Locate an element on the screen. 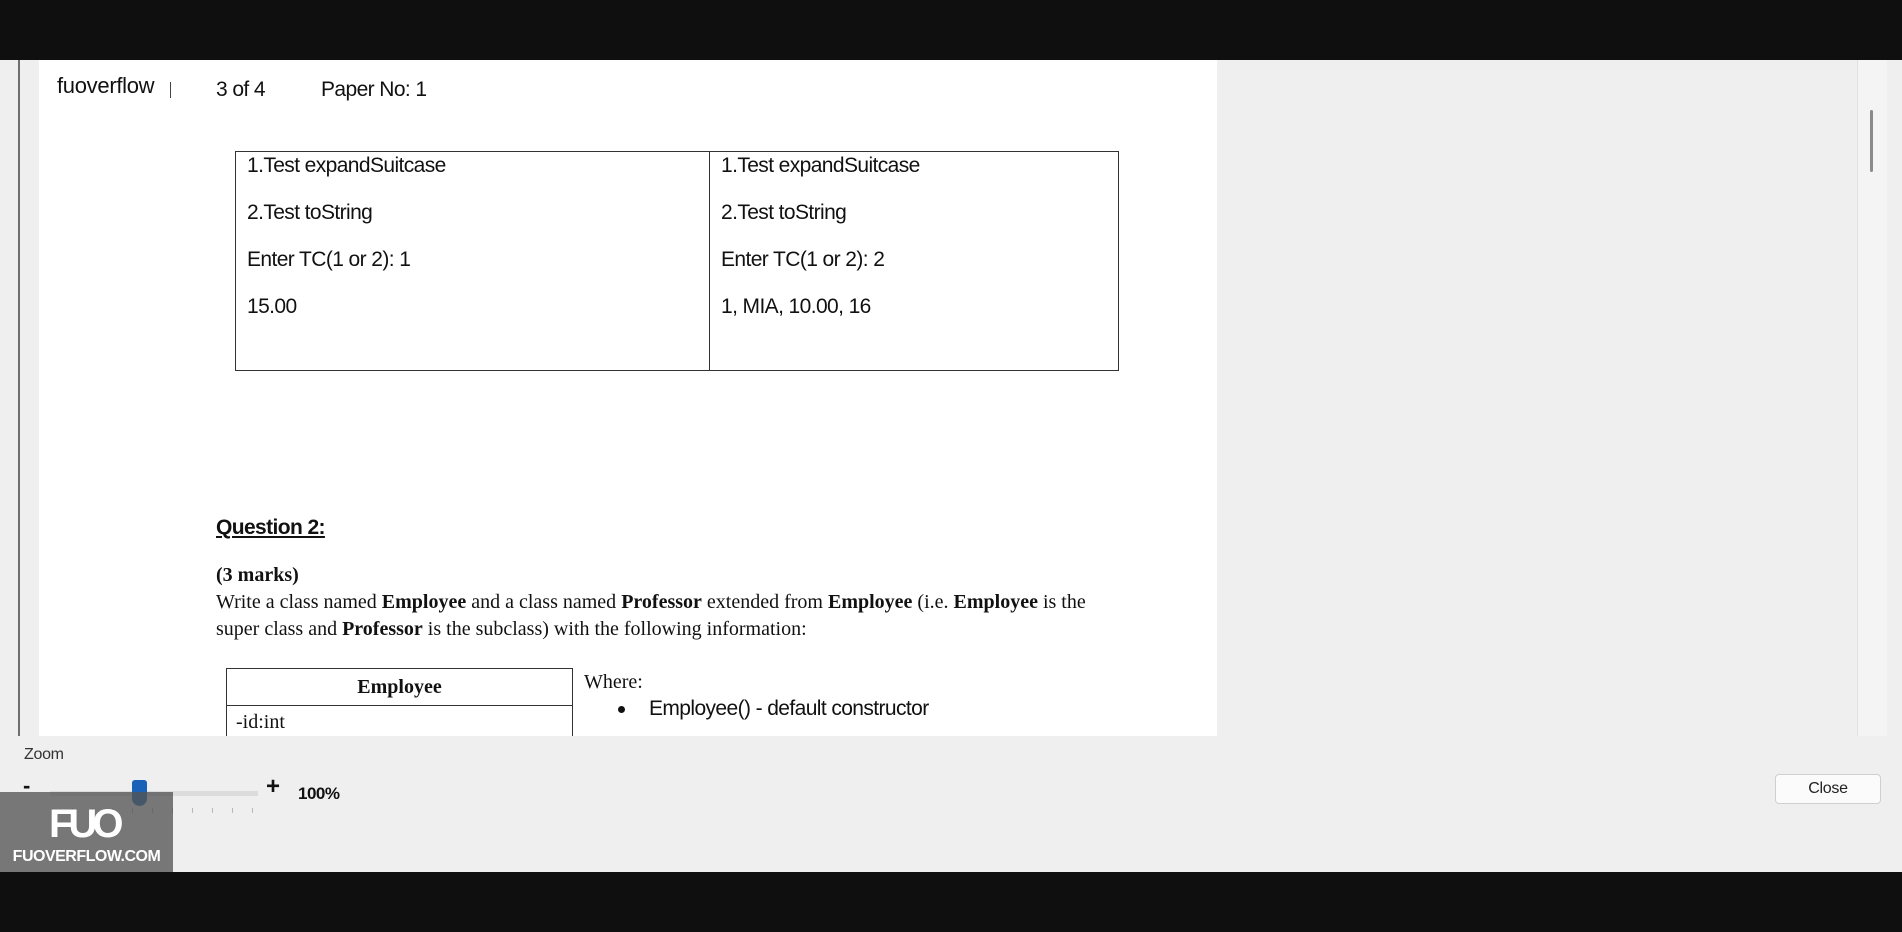 The height and width of the screenshot is (932, 1902). question-title: Question 2: is located at coordinates (271, 527).